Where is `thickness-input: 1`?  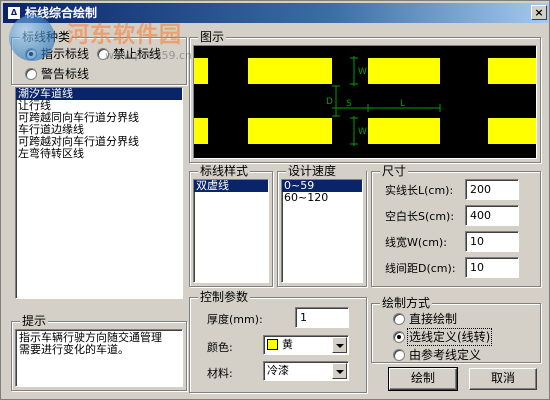 thickness-input: 1 is located at coordinates (322, 317).